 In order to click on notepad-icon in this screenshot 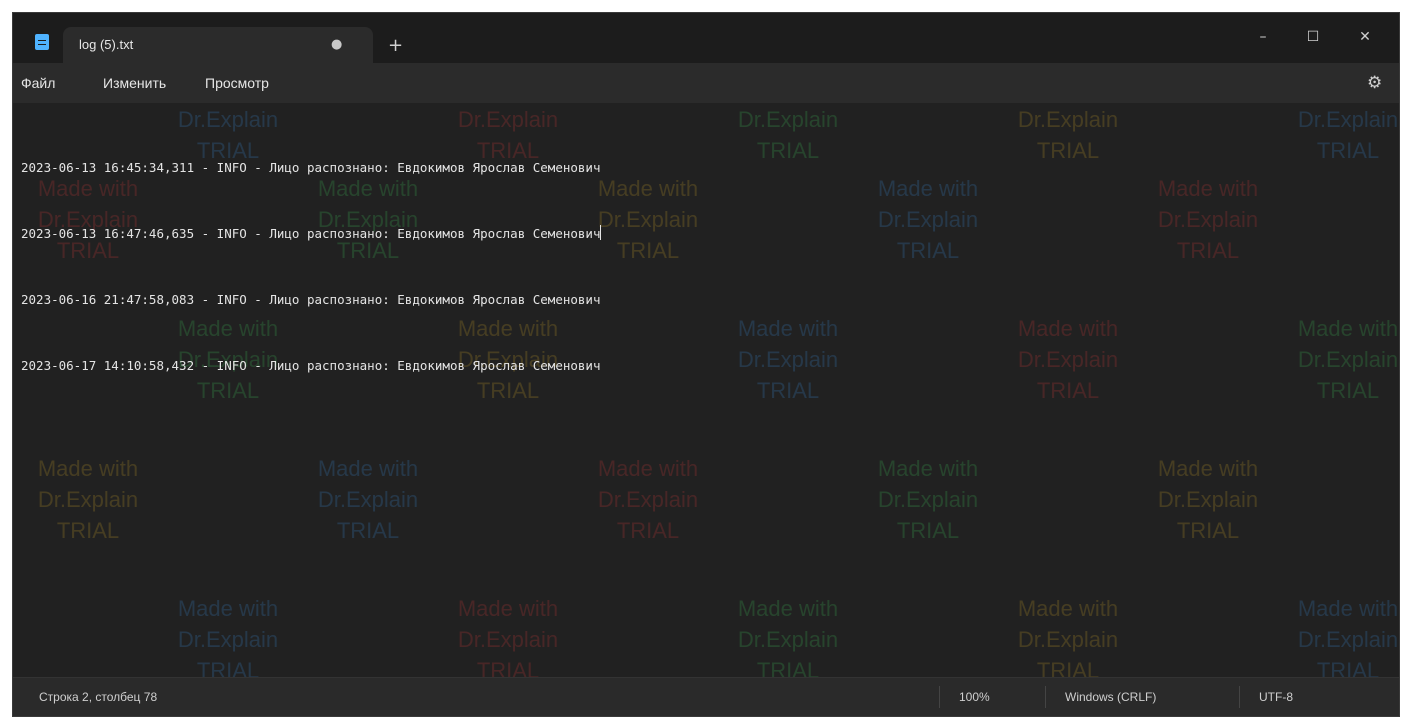, I will do `click(42, 42)`.